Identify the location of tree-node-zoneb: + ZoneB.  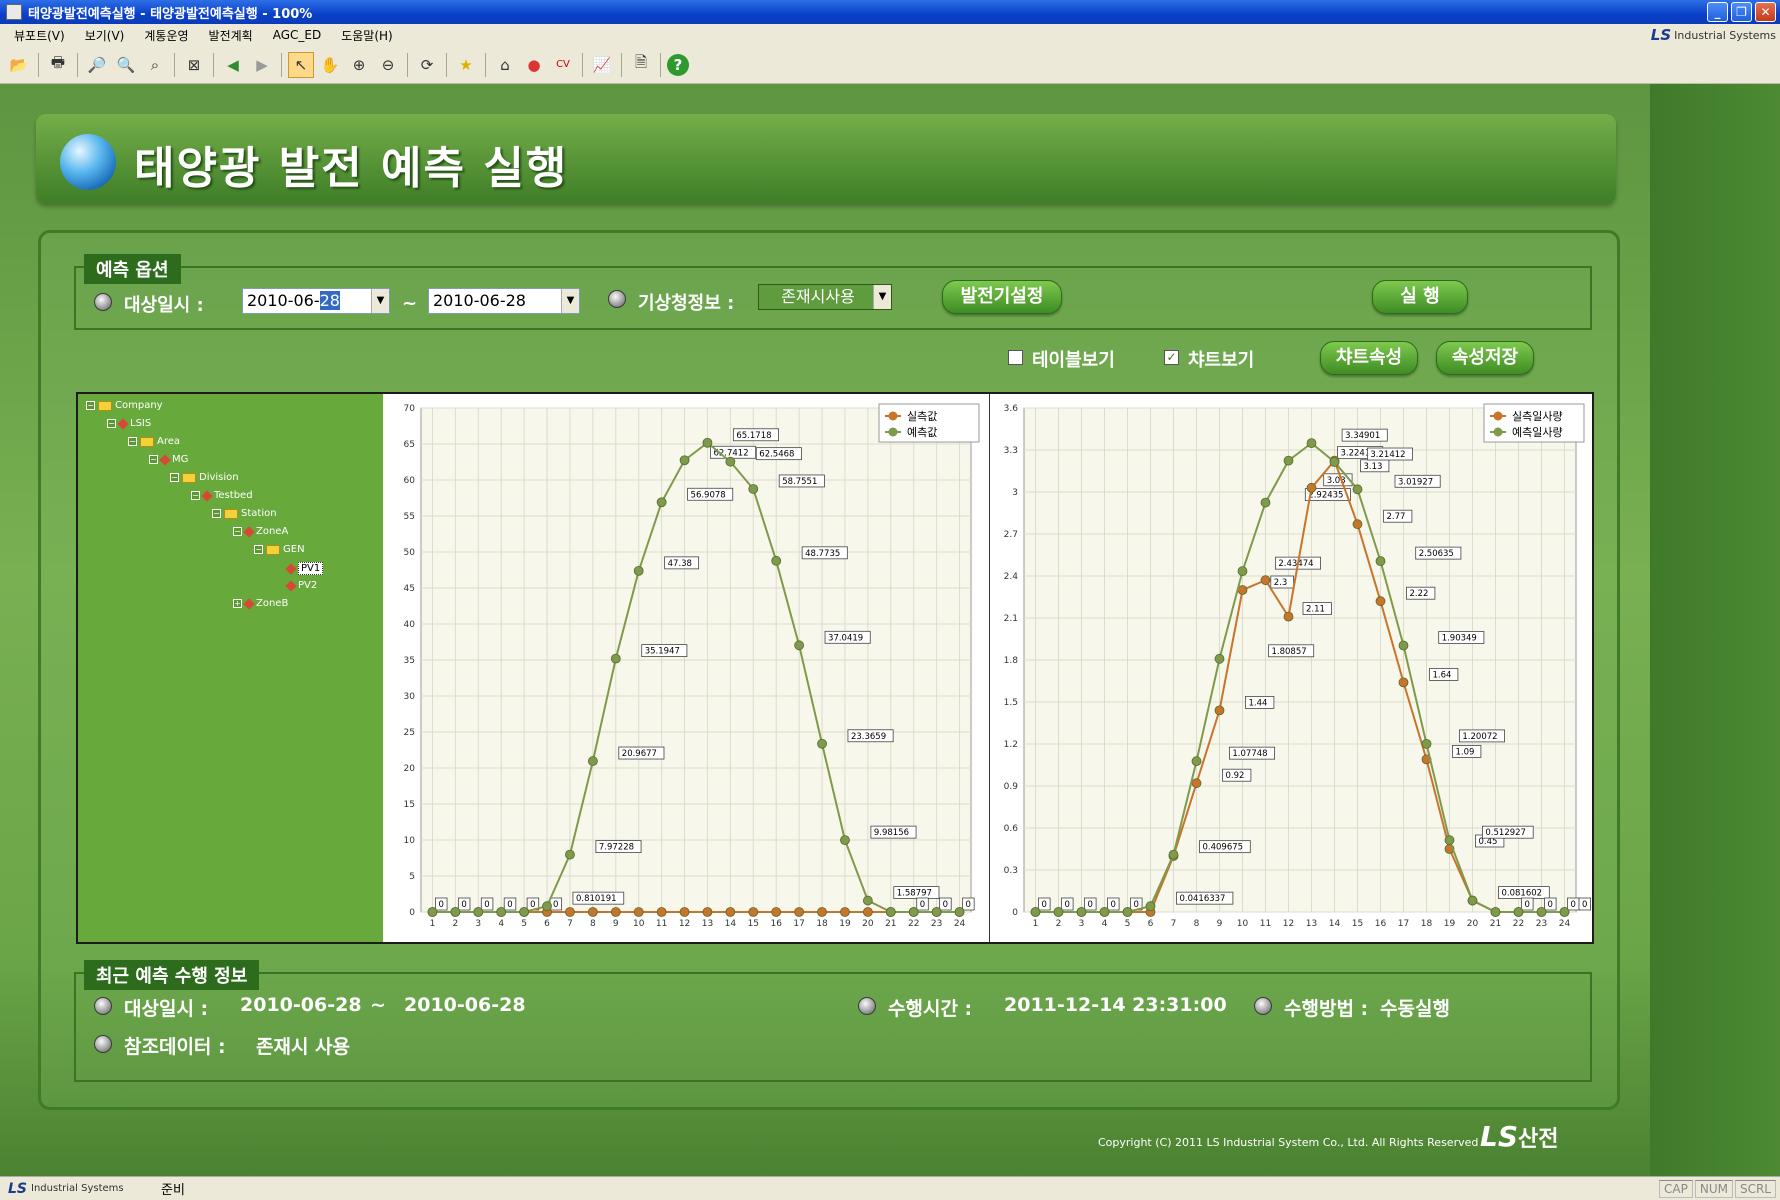
(260, 603).